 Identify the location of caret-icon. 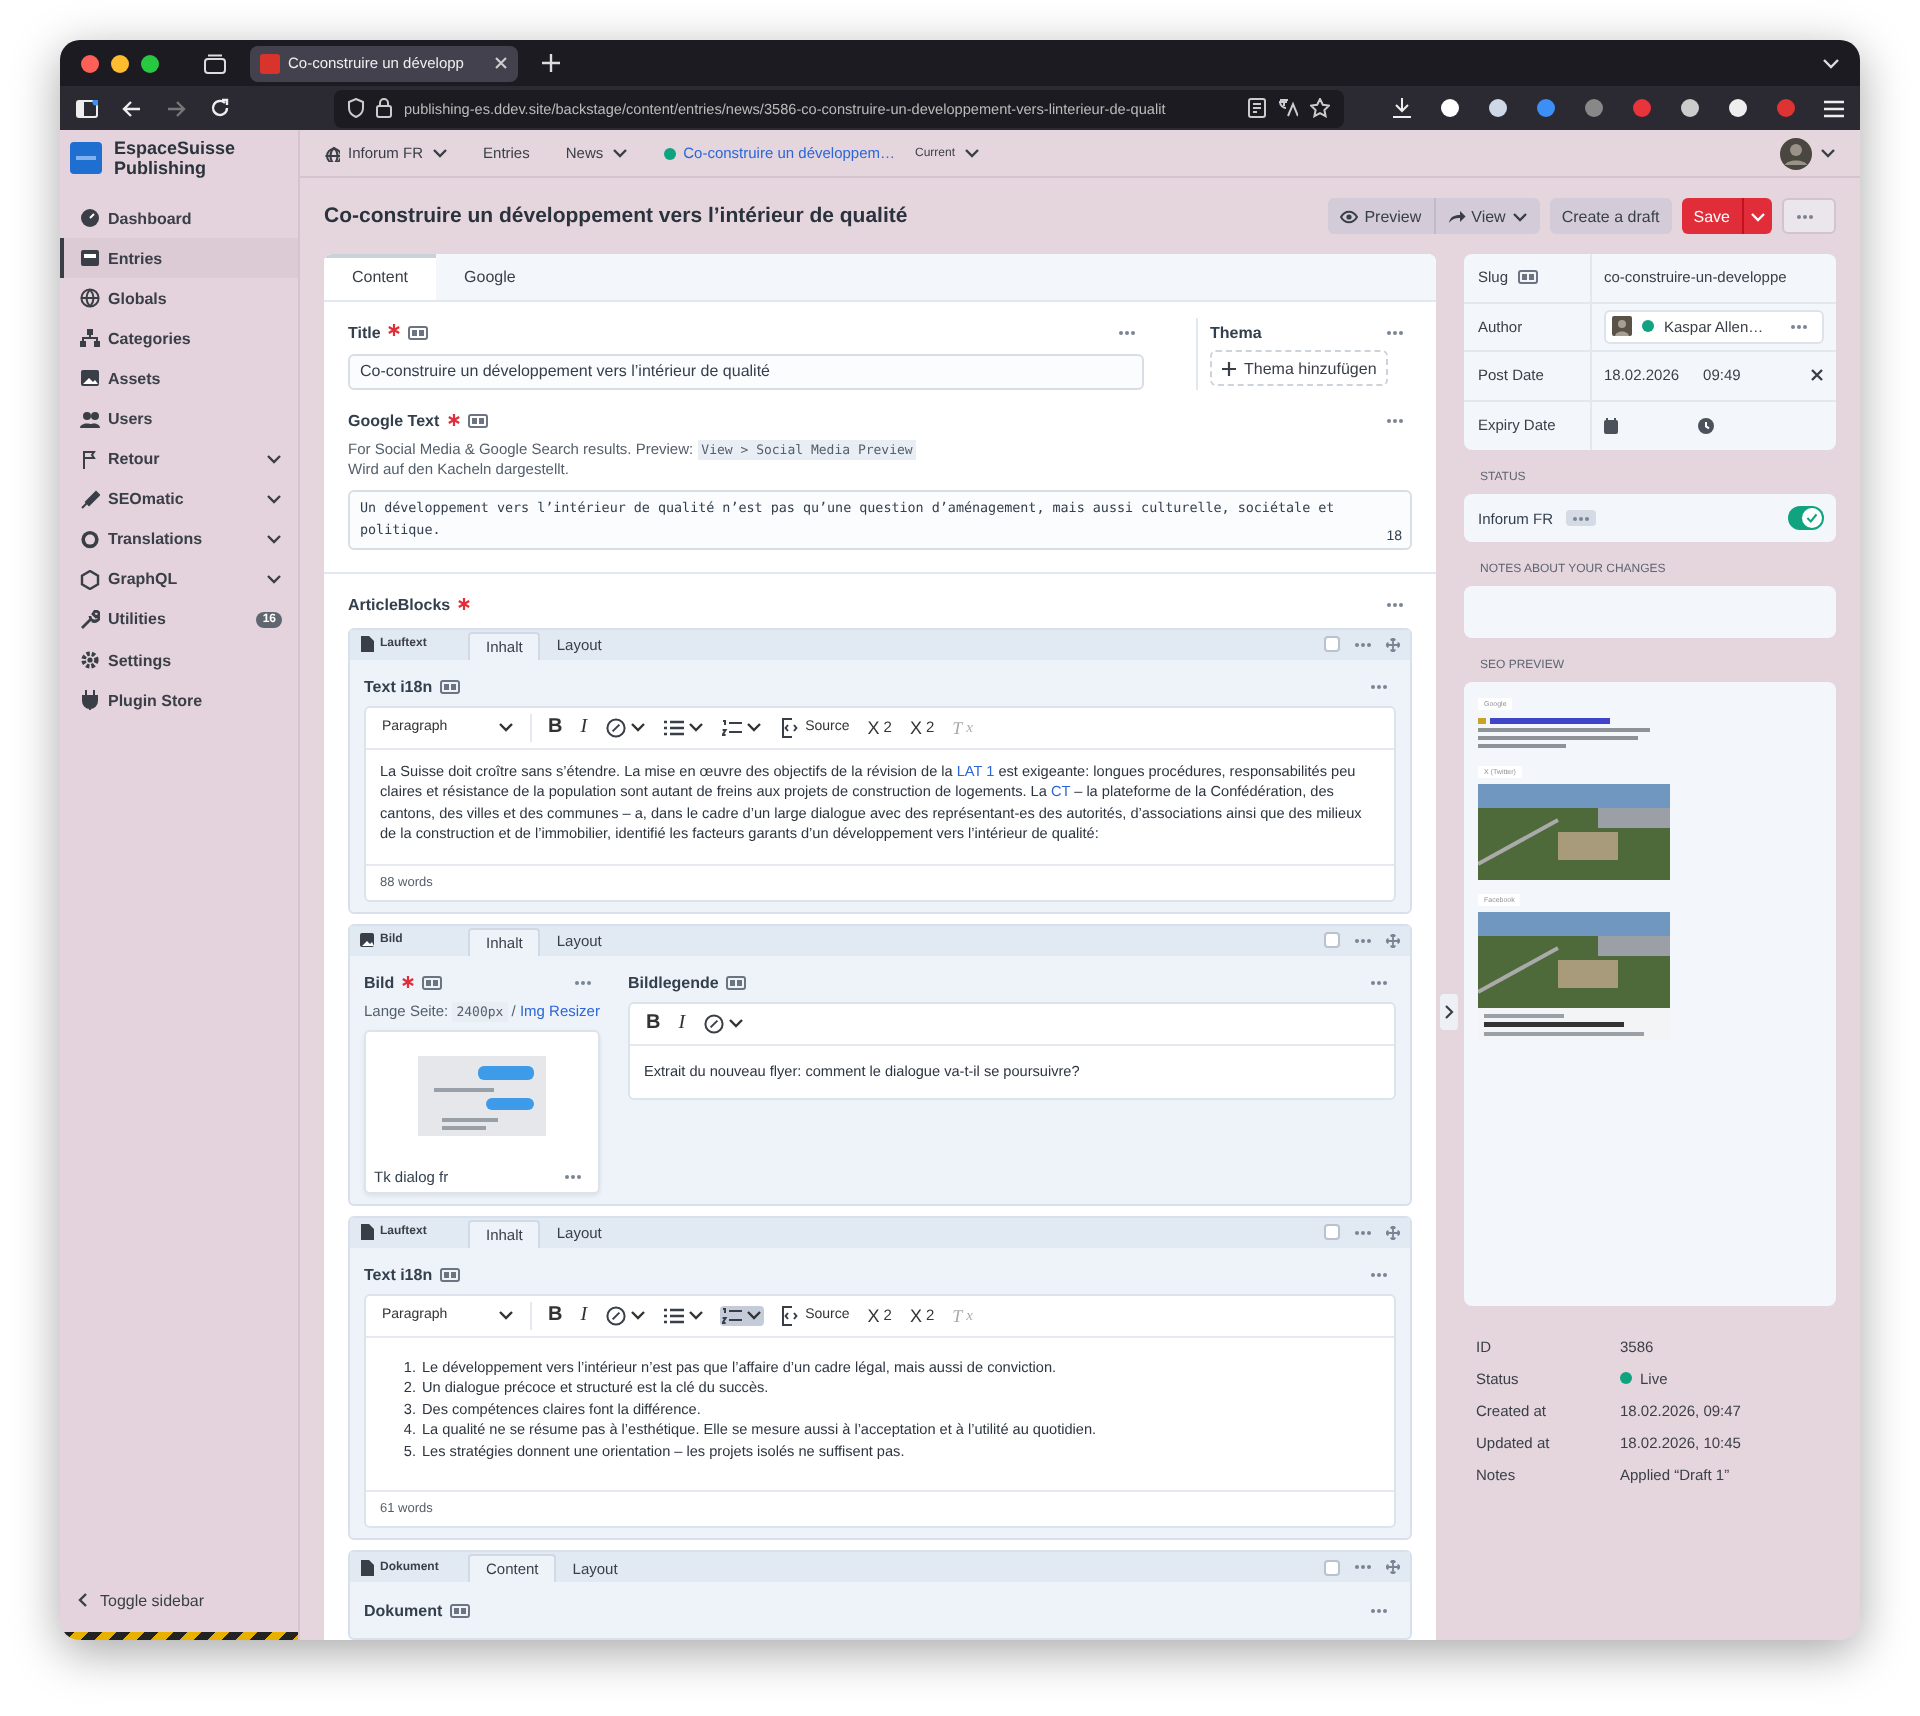
(1758, 216).